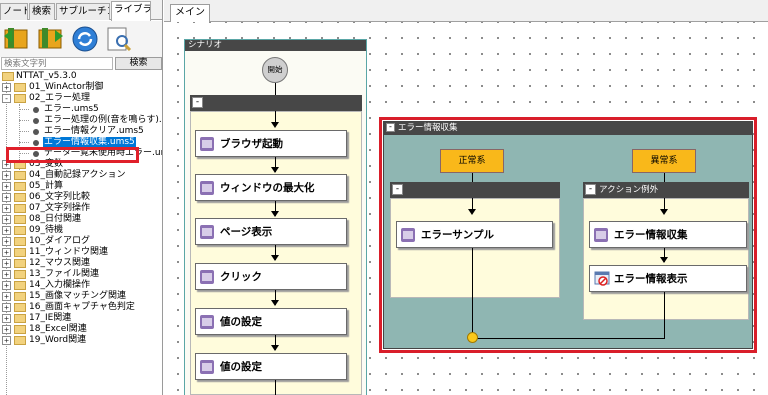 The height and width of the screenshot is (395, 768). What do you see at coordinates (81, 219) in the screenshot?
I see `tree-folder: + 08_日付関連` at bounding box center [81, 219].